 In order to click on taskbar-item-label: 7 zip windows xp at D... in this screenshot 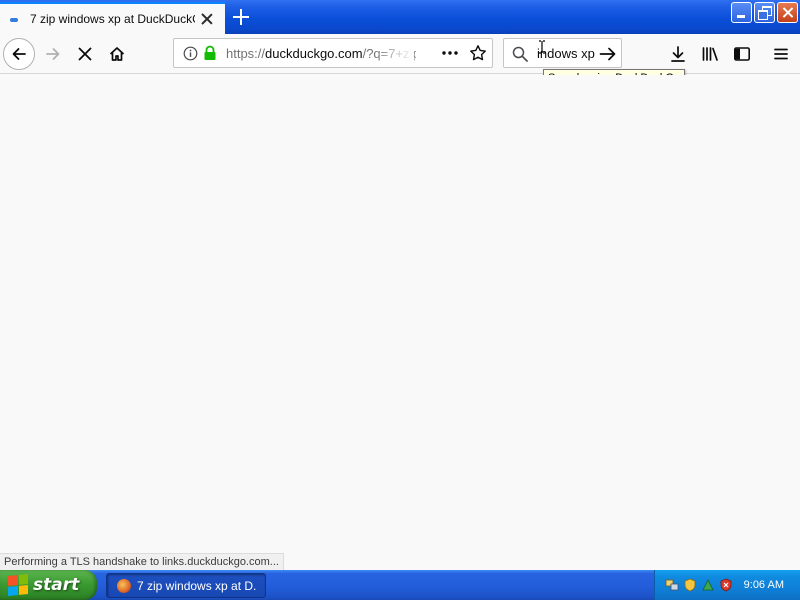, I will do `click(197, 585)`.